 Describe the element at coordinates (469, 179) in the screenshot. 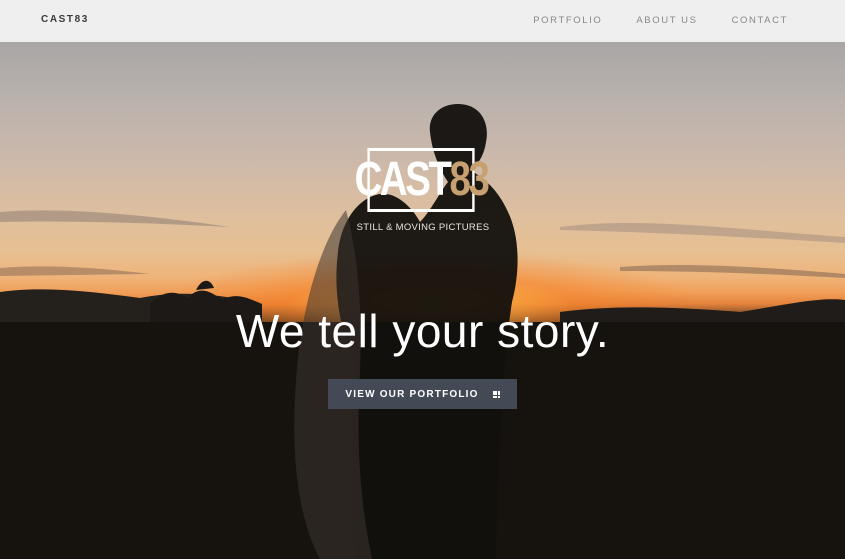

I see `logo-text-83: 83` at that location.